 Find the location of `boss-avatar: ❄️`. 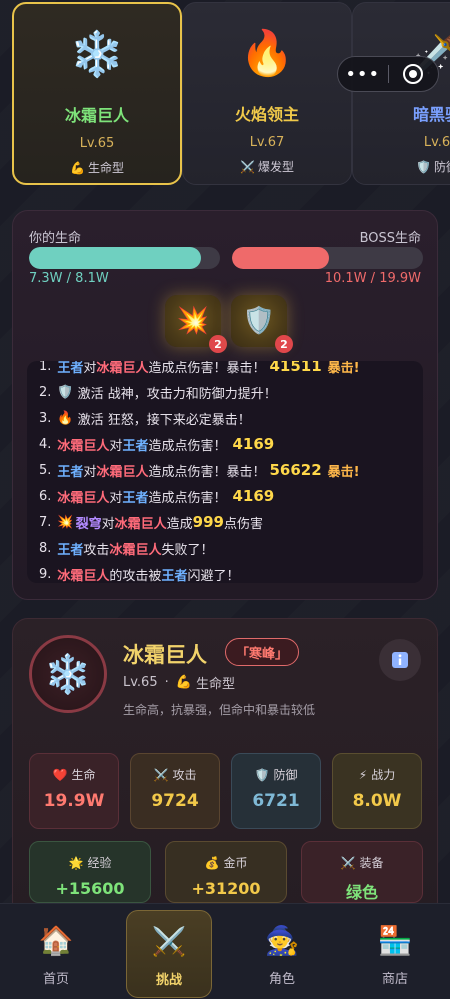

boss-avatar: ❄️ is located at coordinates (68, 674).